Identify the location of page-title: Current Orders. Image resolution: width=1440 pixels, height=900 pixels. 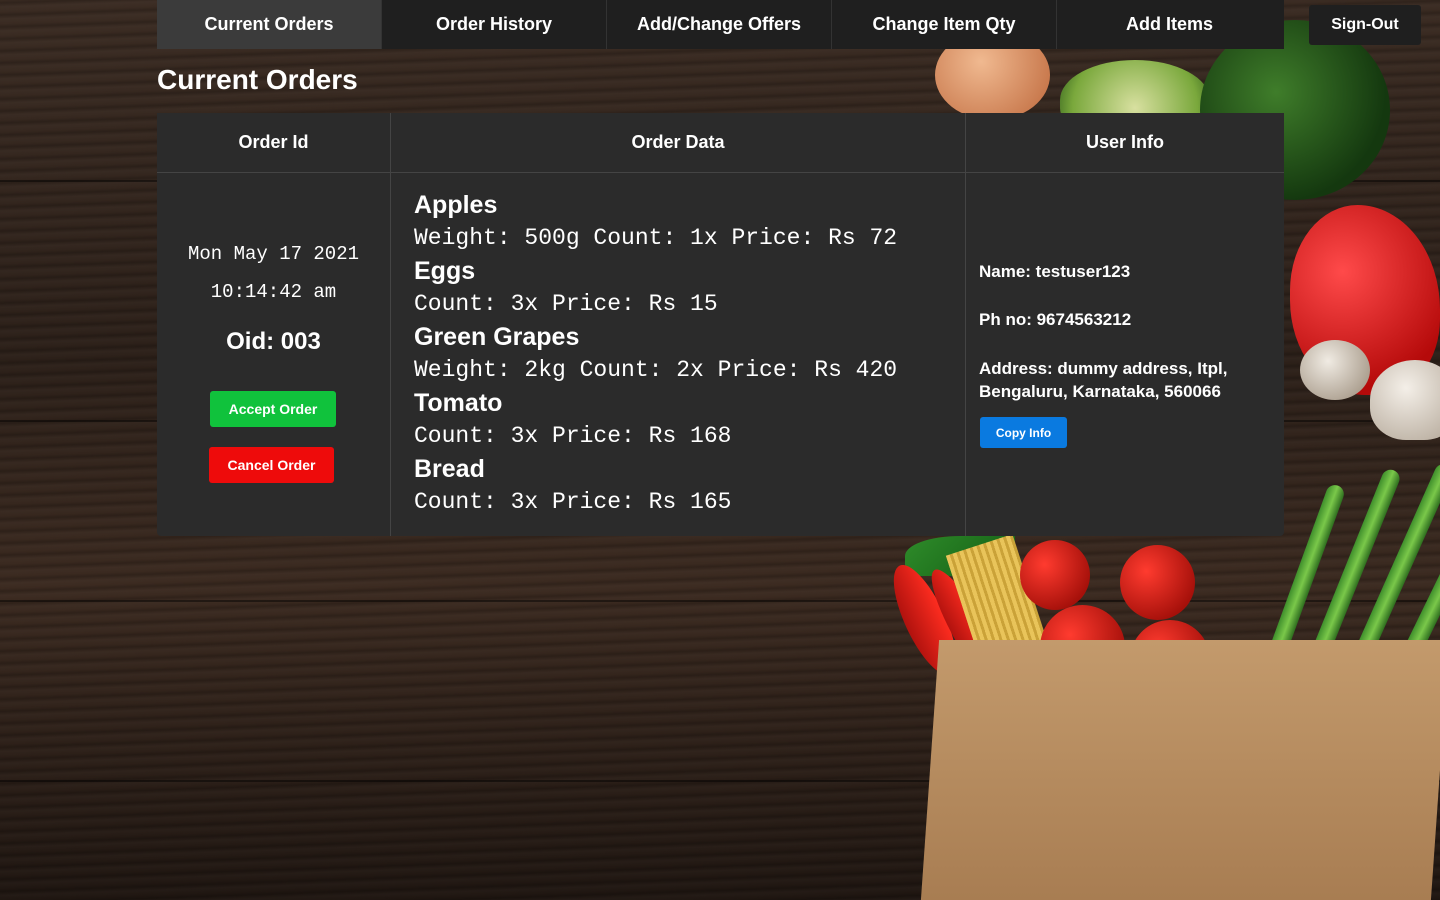
(257, 79).